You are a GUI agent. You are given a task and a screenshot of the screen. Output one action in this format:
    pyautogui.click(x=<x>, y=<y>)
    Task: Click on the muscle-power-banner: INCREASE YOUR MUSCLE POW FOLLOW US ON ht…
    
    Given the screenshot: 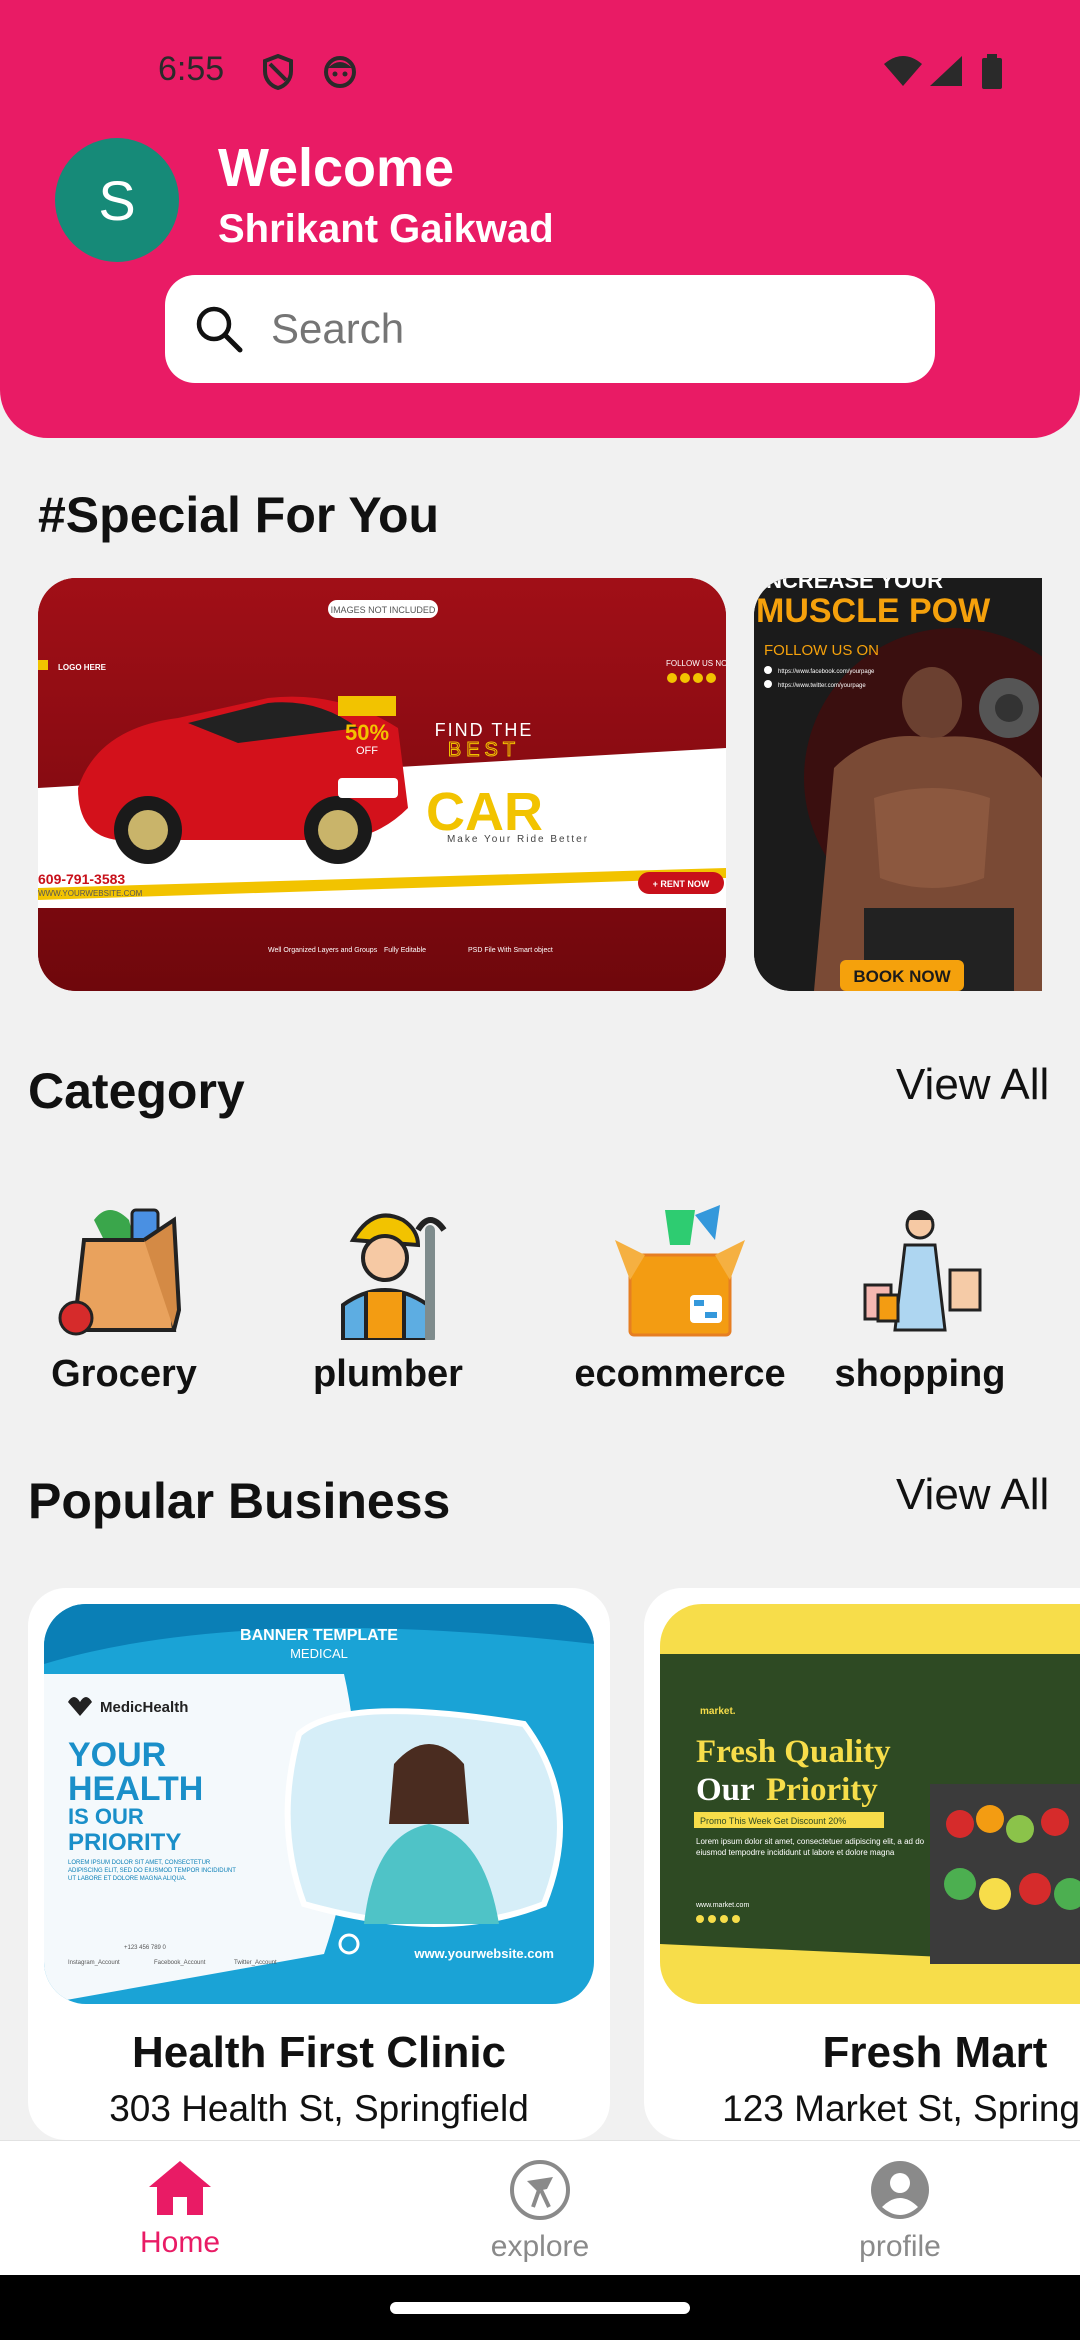 What is the action you would take?
    pyautogui.click(x=898, y=784)
    